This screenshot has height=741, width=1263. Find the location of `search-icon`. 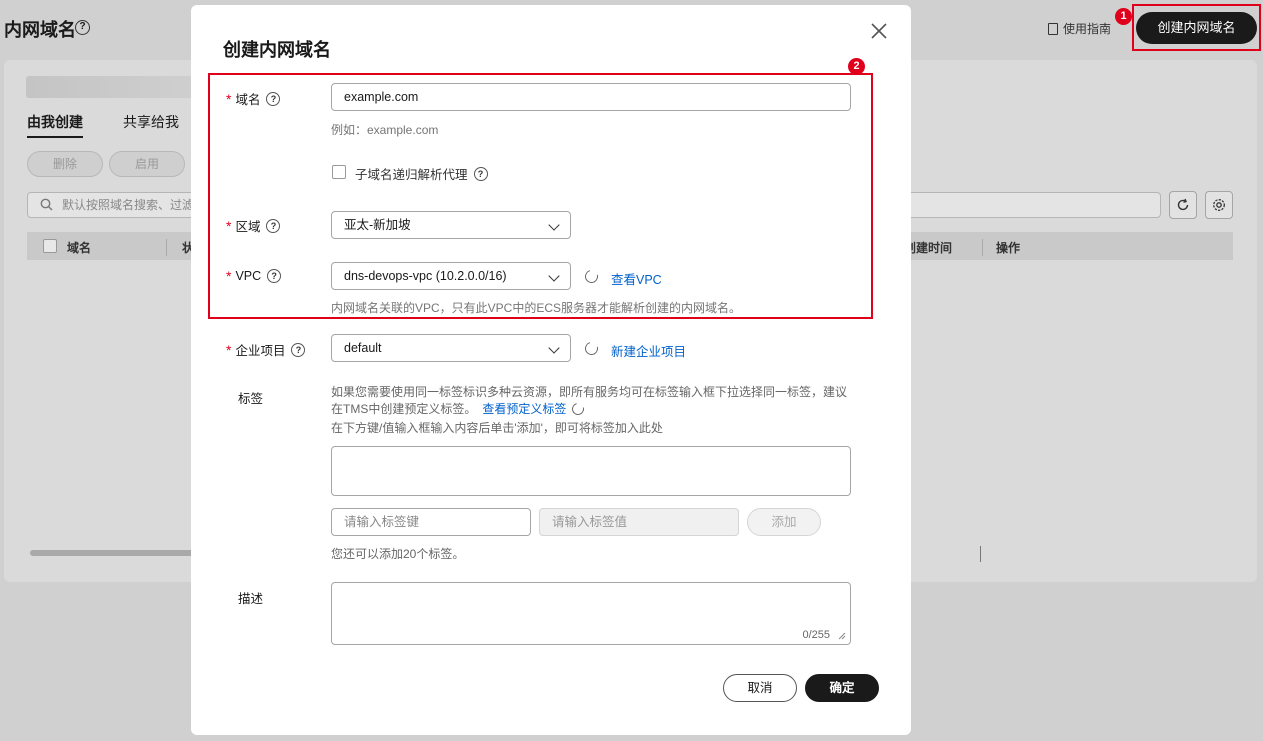

search-icon is located at coordinates (46, 204).